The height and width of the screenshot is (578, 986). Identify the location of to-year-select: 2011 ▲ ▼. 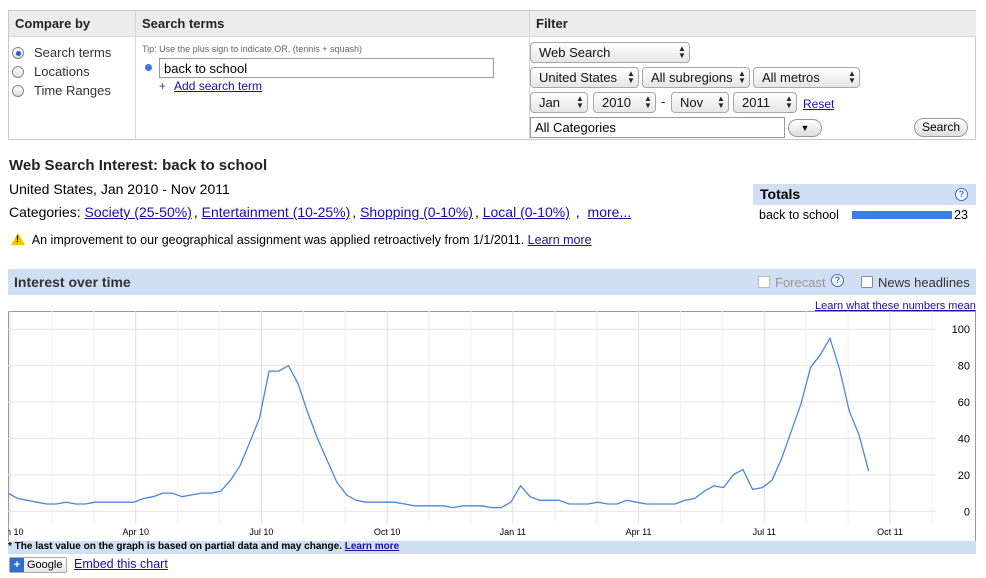
(765, 102).